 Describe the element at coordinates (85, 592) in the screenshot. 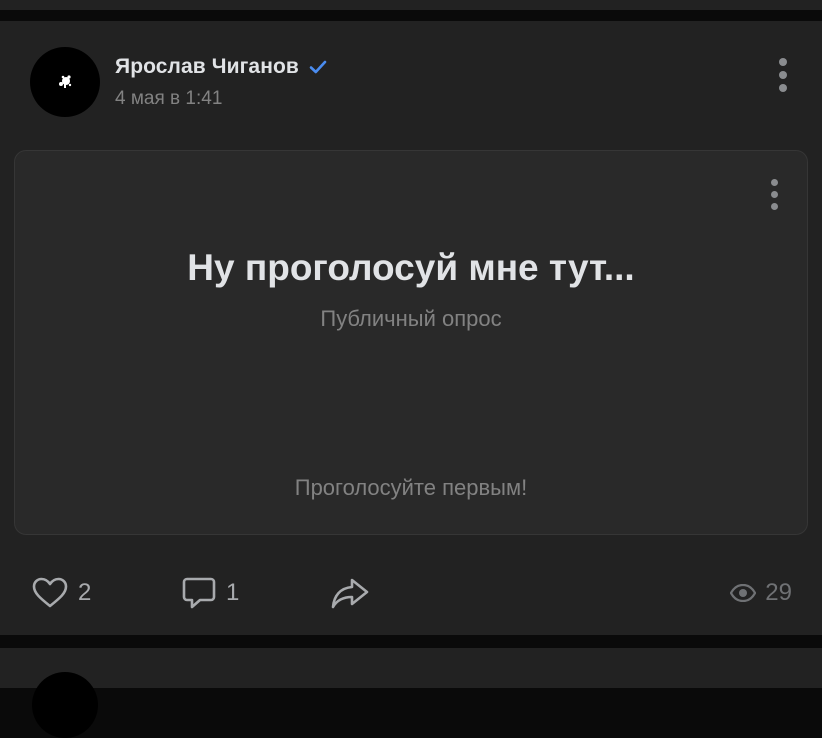

I see `like-count: 2` at that location.